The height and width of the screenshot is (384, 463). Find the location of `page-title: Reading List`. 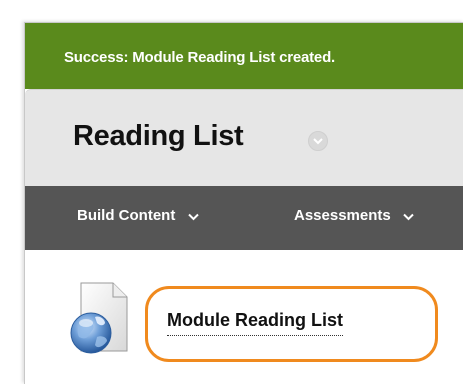

page-title: Reading List is located at coordinates (158, 136).